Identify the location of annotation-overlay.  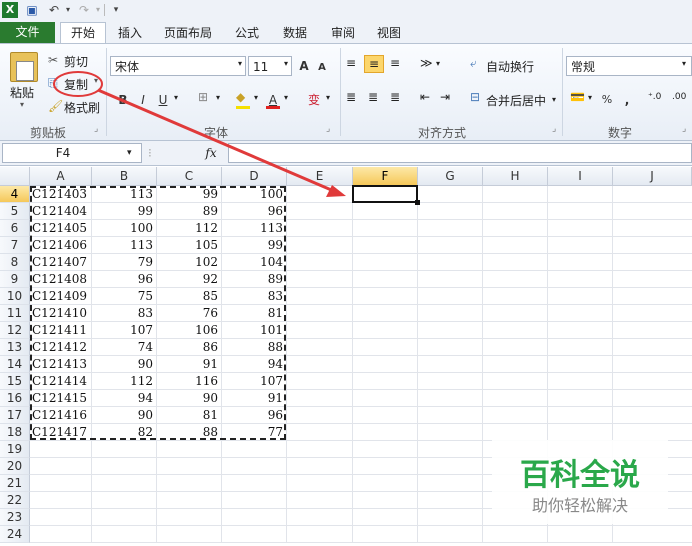
(199, 134).